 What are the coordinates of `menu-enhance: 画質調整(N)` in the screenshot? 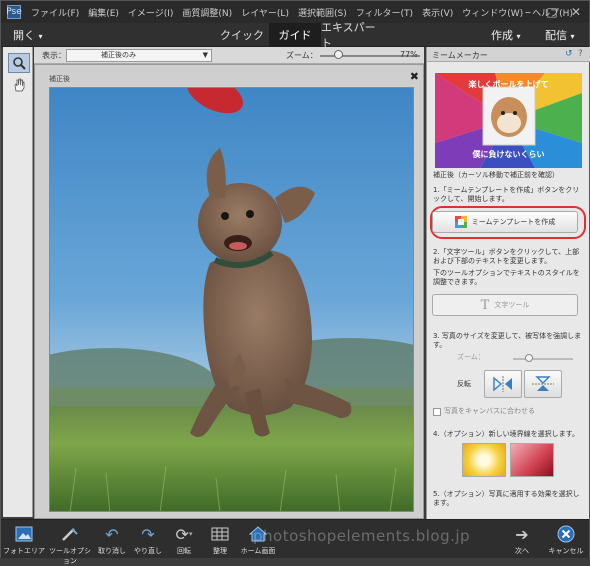 It's located at (207, 12).